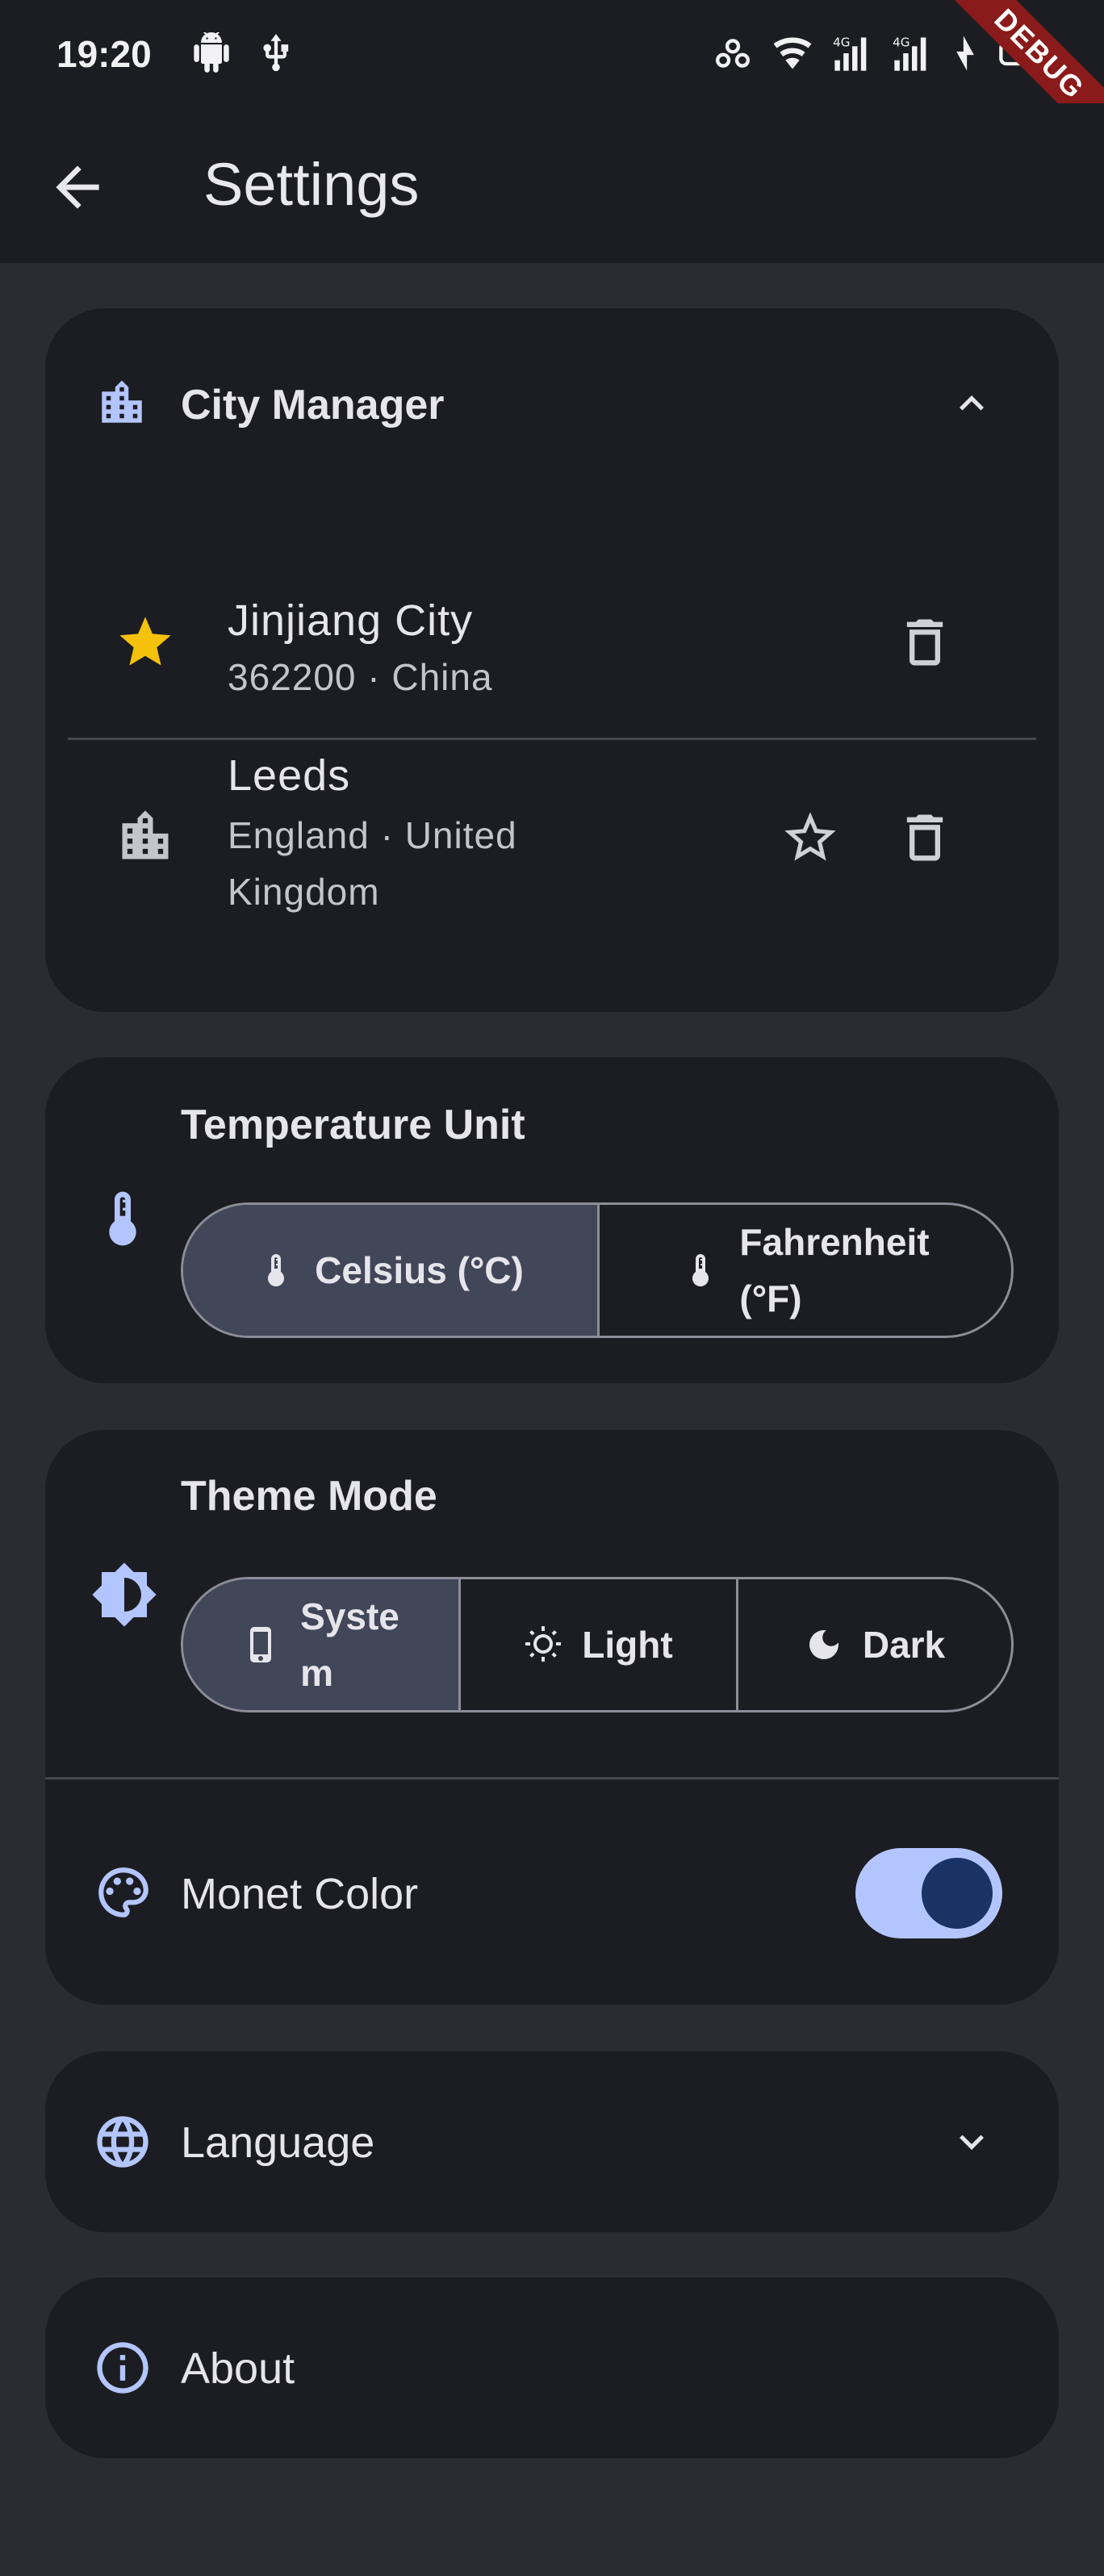 This screenshot has height=2576, width=1104. What do you see at coordinates (77, 187) in the screenshot?
I see `arrow-back-icon` at bounding box center [77, 187].